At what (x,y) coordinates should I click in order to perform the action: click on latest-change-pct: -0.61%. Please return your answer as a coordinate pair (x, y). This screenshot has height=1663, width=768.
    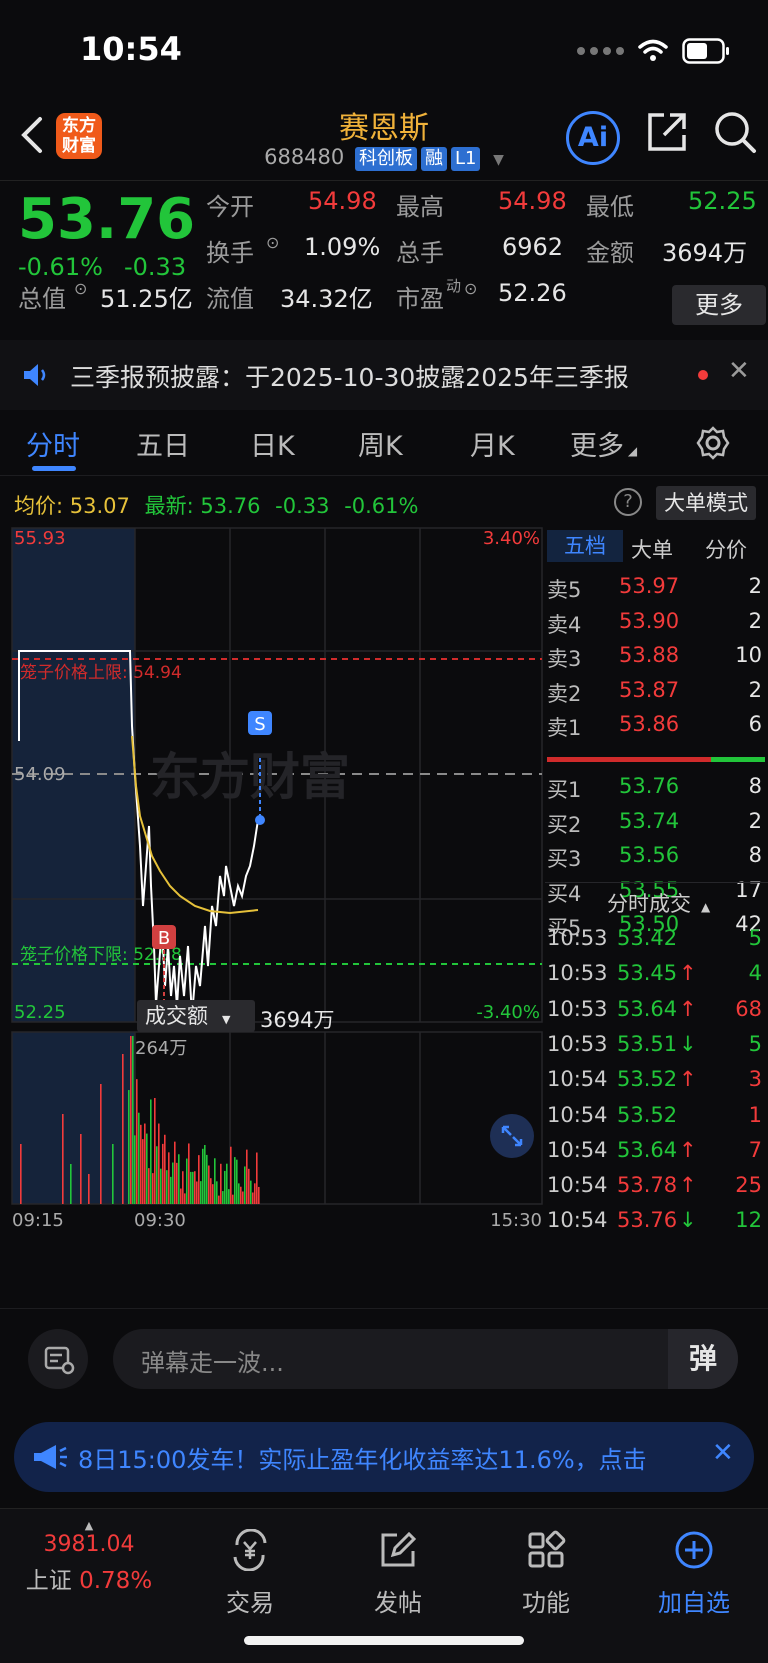
    Looking at the image, I should click on (381, 506).